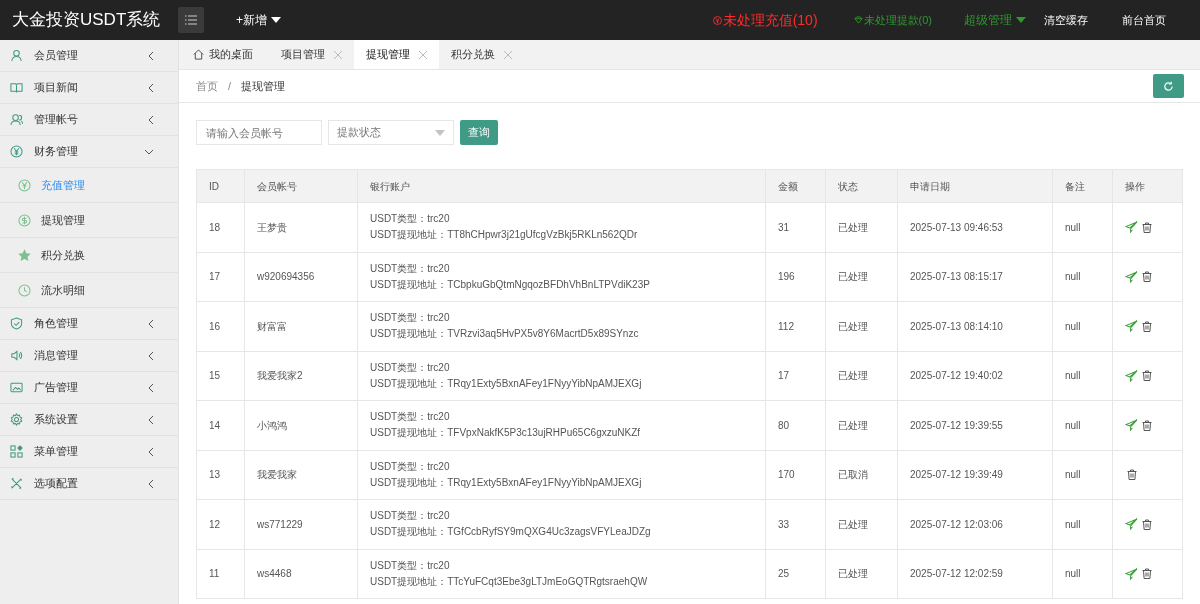 Image resolution: width=1200 pixels, height=604 pixels. Describe the element at coordinates (506, 383) in the screenshot. I see `usdt-address-text: USDT提现地址：TRqy1Exty5BxnAFey1FNyyYibNpAMJEXGj` at that location.